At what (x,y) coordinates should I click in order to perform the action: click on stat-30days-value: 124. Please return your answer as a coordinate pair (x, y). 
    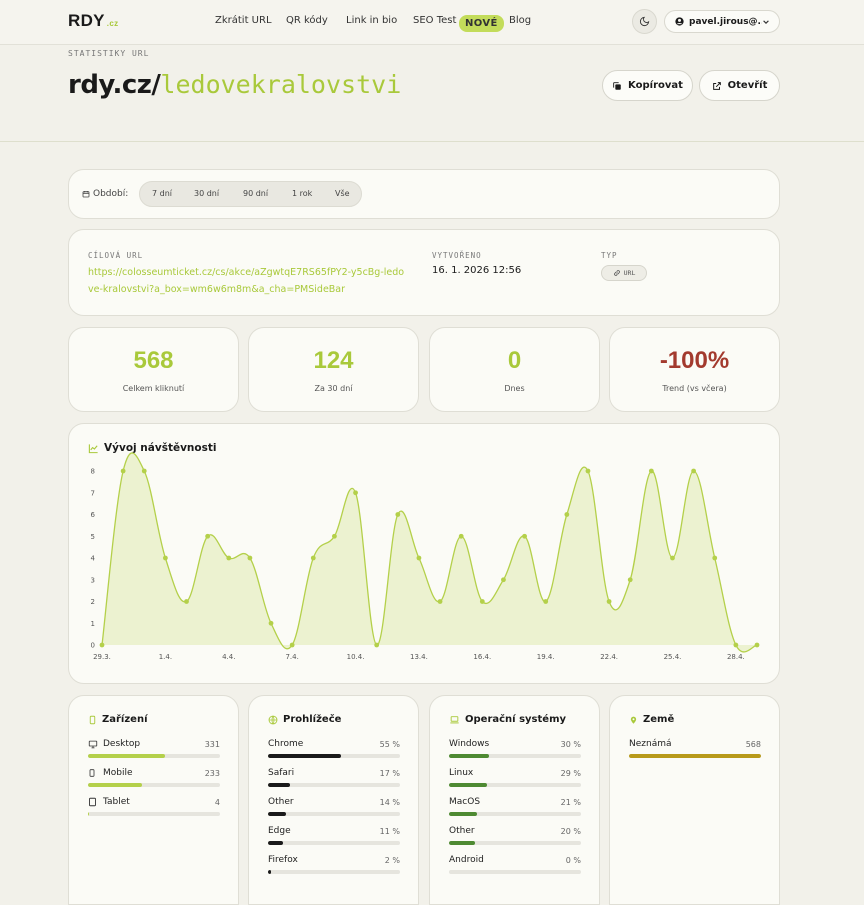
    Looking at the image, I should click on (333, 360).